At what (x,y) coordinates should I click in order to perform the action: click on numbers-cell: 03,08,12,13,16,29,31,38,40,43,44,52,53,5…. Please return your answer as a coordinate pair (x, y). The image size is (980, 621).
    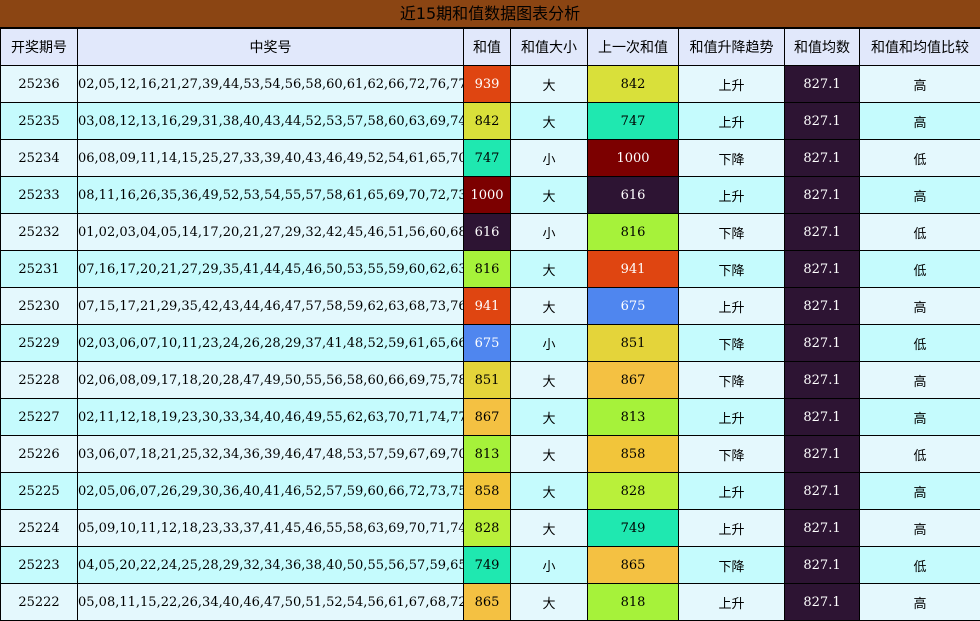
    Looking at the image, I should click on (271, 121).